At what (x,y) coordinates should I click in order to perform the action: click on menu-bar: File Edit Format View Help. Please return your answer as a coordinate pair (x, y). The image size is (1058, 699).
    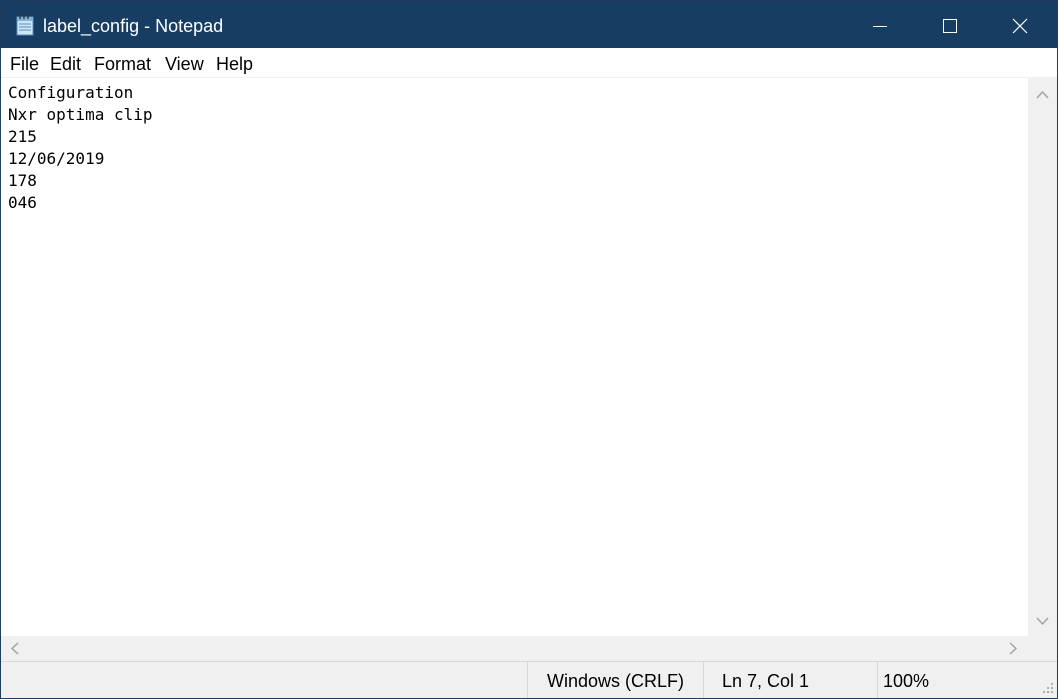
    Looking at the image, I should click on (529, 63).